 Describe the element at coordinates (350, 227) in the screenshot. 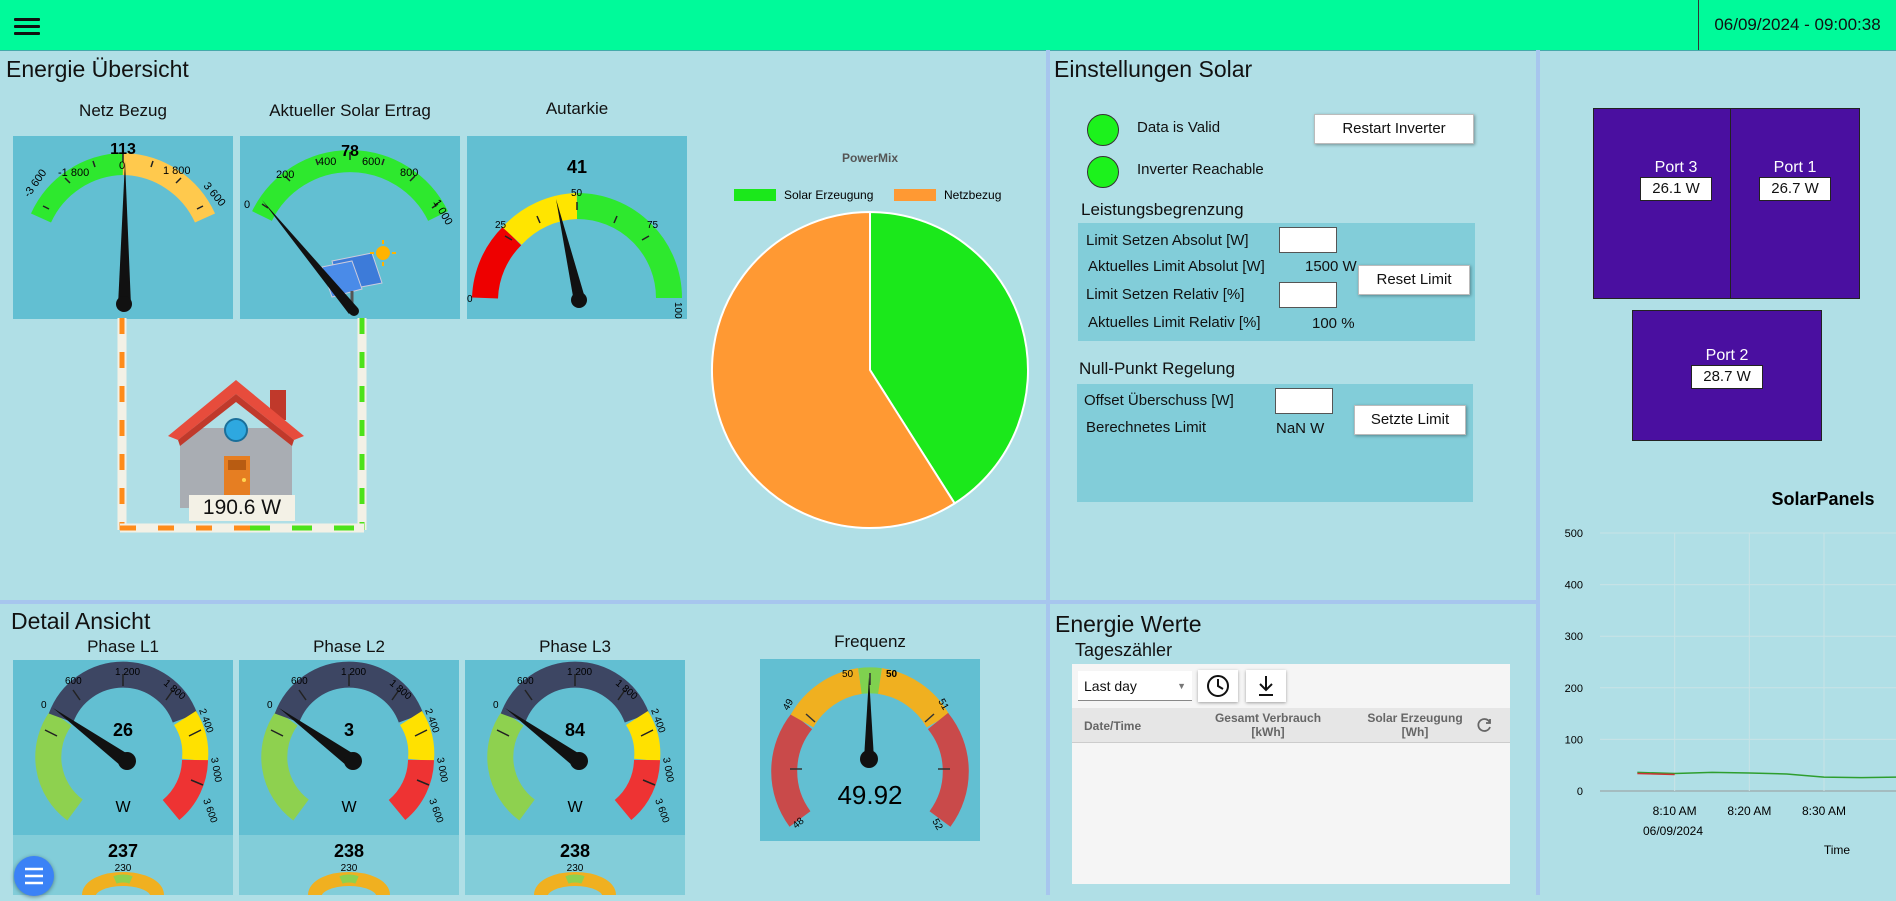

I see `solar-ertrag-gauge: 0 200 400 600 800 1 000 78` at that location.